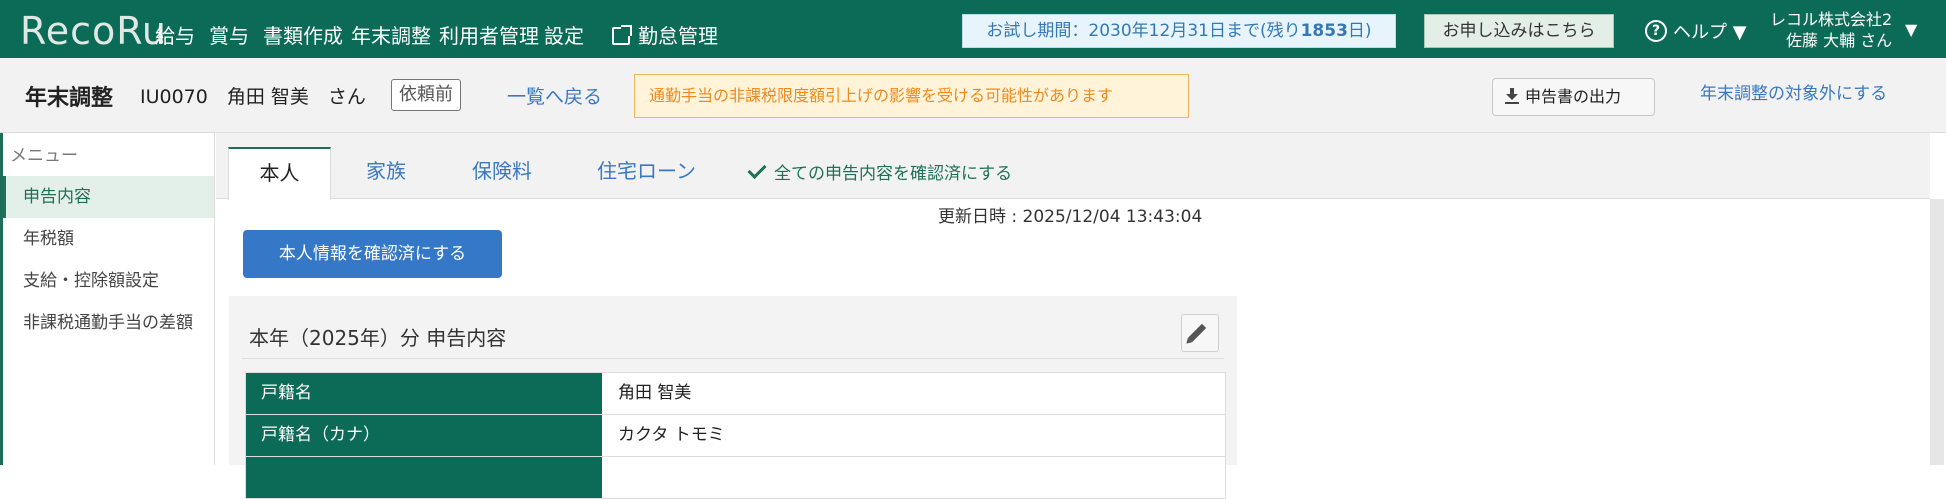 The width and height of the screenshot is (1946, 499). Describe the element at coordinates (93, 31) in the screenshot. I see `recoru-logo: RecoRu` at that location.